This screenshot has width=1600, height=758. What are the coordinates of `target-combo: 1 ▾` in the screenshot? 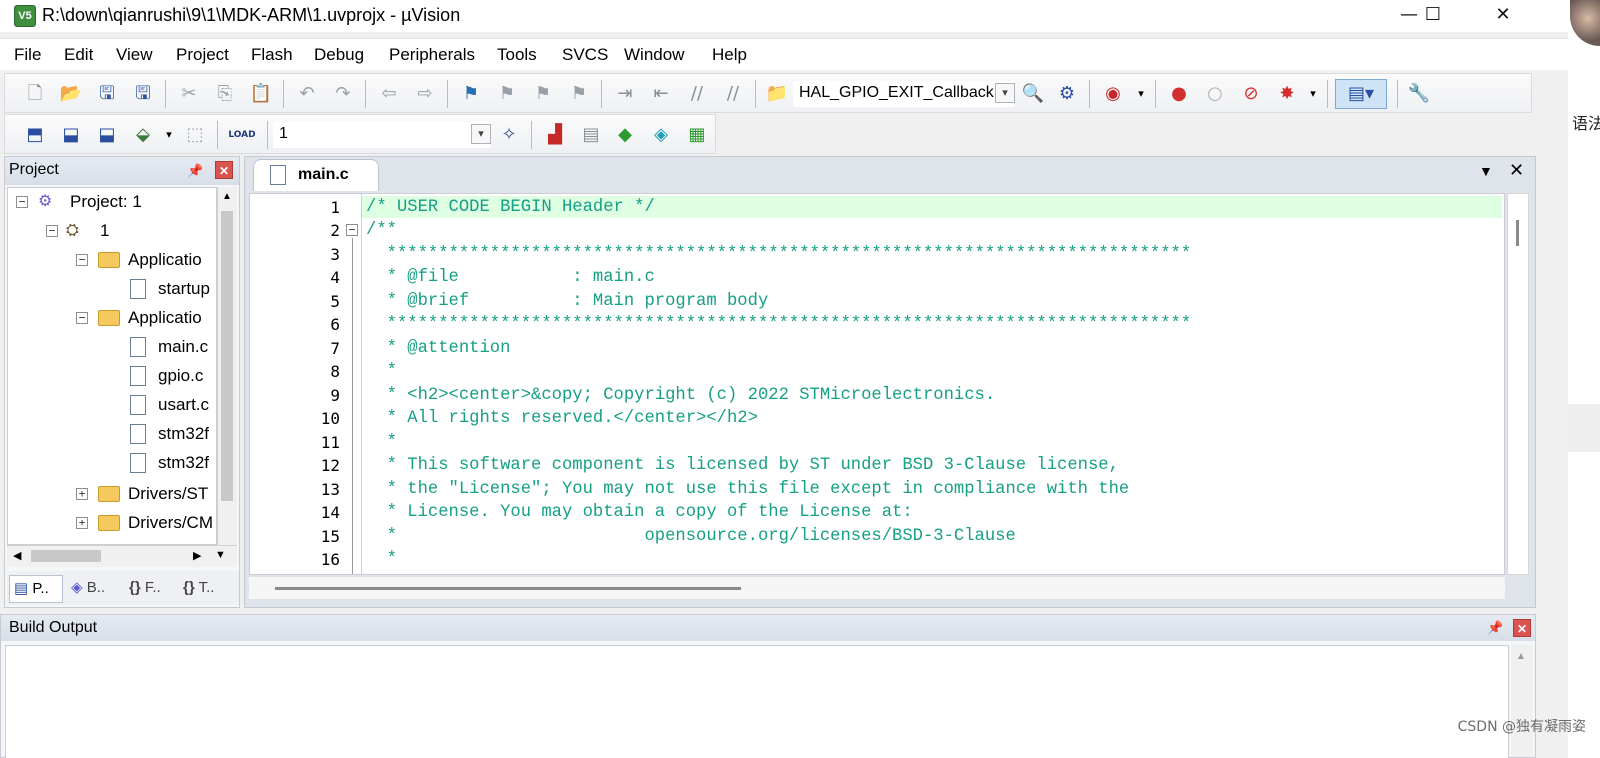 It's located at (382, 135).